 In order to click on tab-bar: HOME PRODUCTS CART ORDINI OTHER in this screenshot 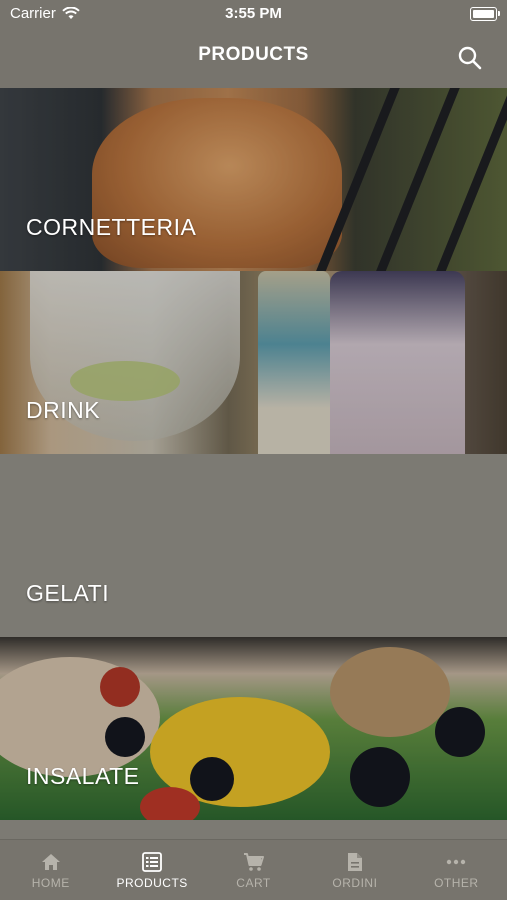, I will do `click(253, 869)`.